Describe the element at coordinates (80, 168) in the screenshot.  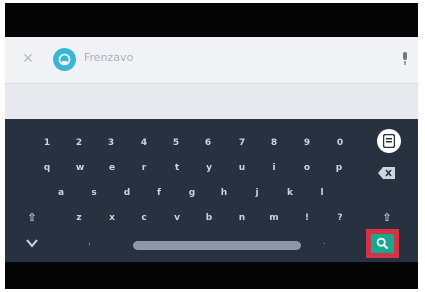
I see `key-w: w` at that location.